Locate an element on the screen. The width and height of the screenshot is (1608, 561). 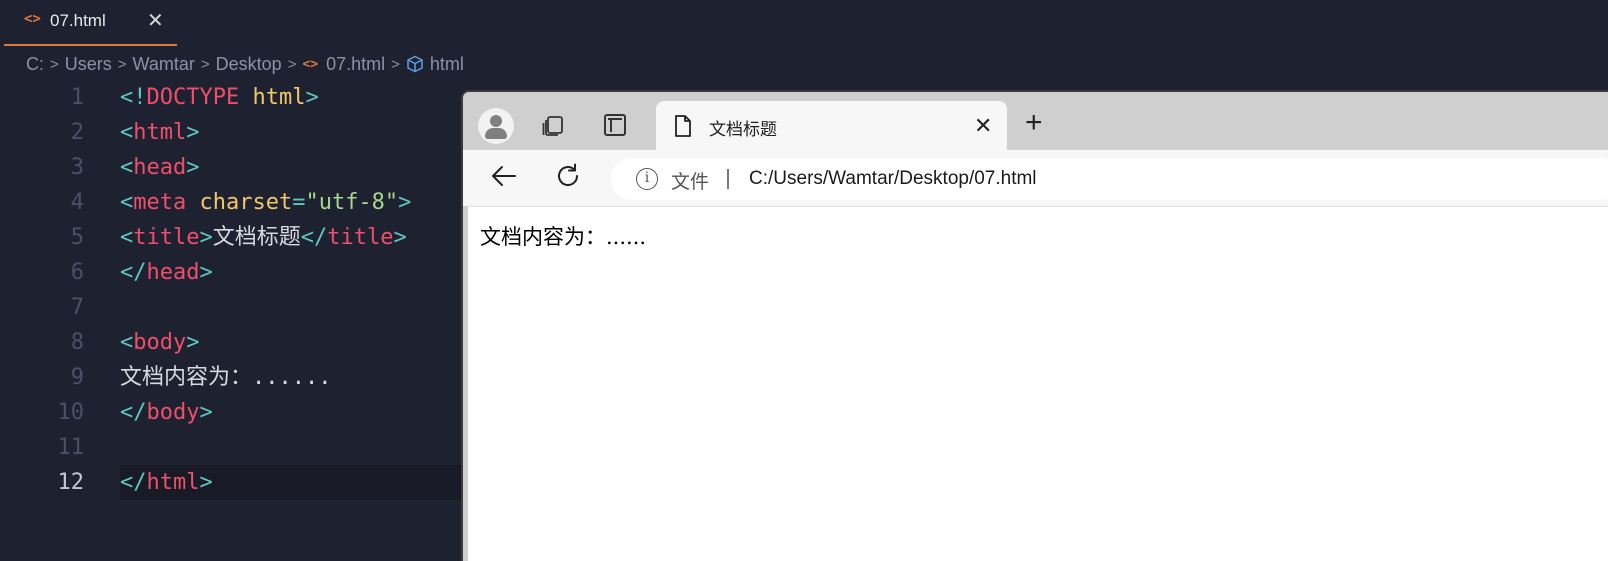
editor-tab-bar: <> 07.html ✕ is located at coordinates (804, 23).